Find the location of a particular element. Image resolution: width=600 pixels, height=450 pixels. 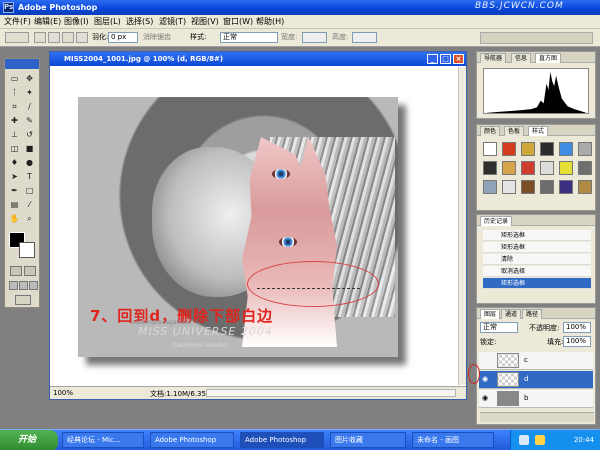

taskbar-item-active: Adobe Photoshop is located at coordinates (282, 440).